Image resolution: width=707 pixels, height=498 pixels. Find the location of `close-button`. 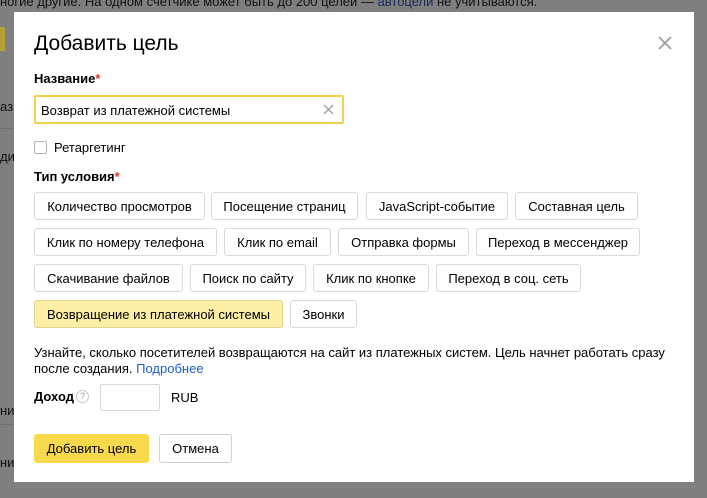

close-button is located at coordinates (665, 43).